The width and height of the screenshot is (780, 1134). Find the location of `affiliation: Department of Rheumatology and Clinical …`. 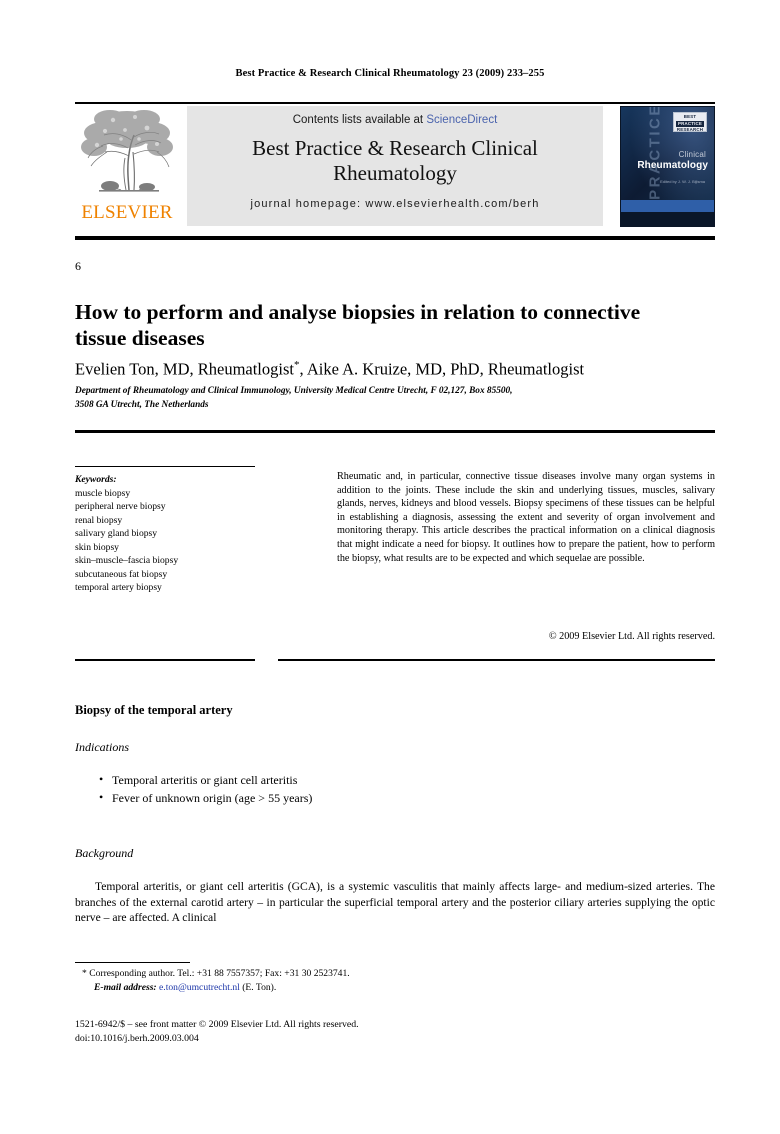

affiliation: Department of Rheumatology and Clinical … is located at coordinates (355, 398).